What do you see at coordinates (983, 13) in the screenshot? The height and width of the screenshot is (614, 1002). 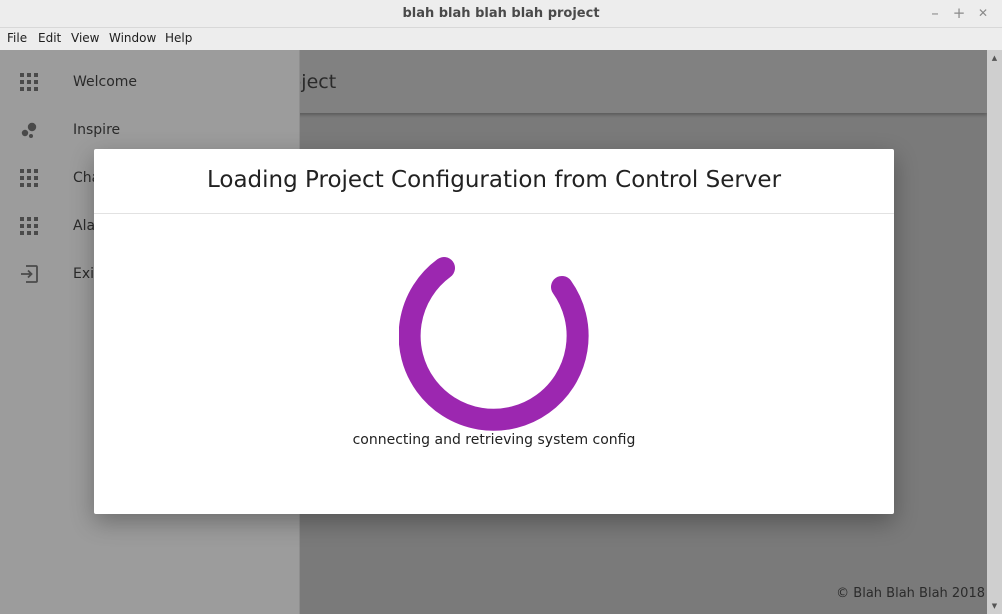 I see `close-icon: ✕` at bounding box center [983, 13].